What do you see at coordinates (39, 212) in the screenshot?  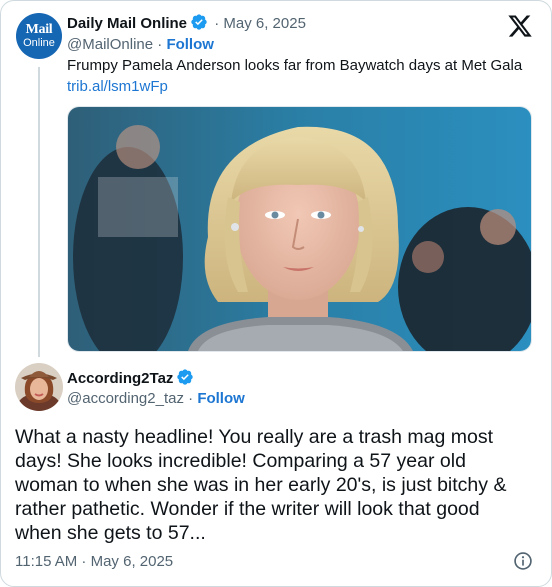 I see `thread-connector-line` at bounding box center [39, 212].